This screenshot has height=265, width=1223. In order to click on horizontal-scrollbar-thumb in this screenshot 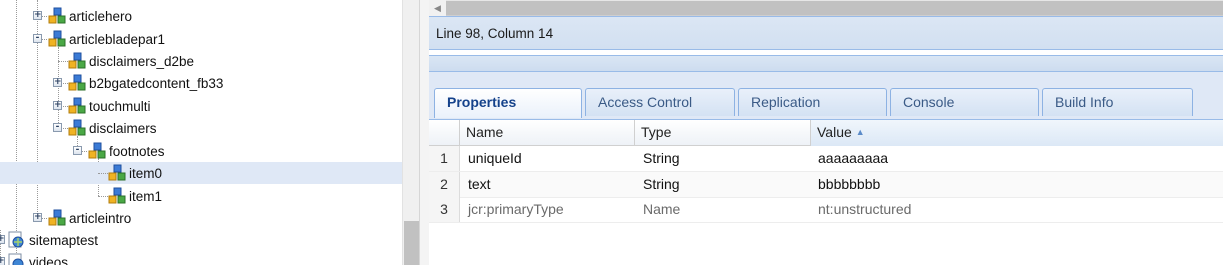, I will do `click(834, 8)`.